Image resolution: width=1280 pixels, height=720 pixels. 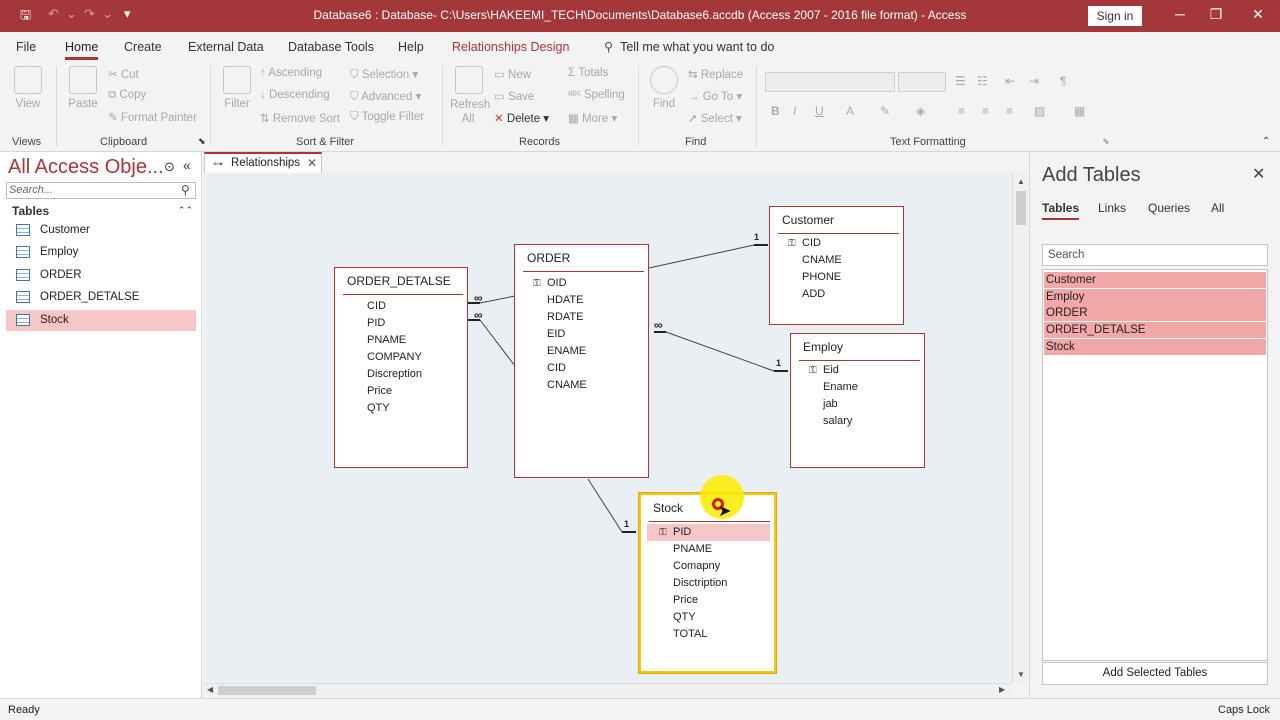 I want to click on descending-button: ↓ Descending, so click(x=295, y=95).